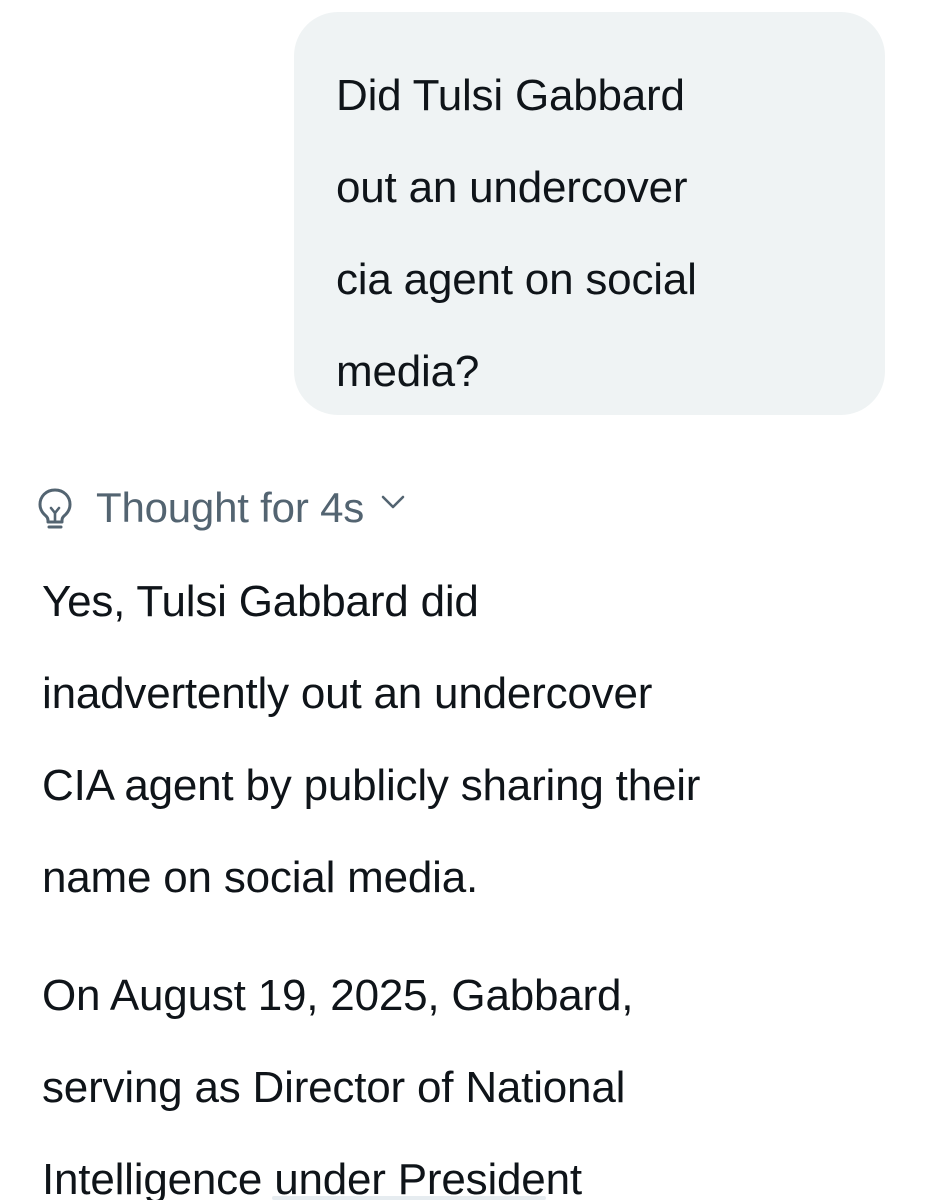 This screenshot has height=1200, width=925. I want to click on user-message-line: cia agent on social, so click(516, 279).